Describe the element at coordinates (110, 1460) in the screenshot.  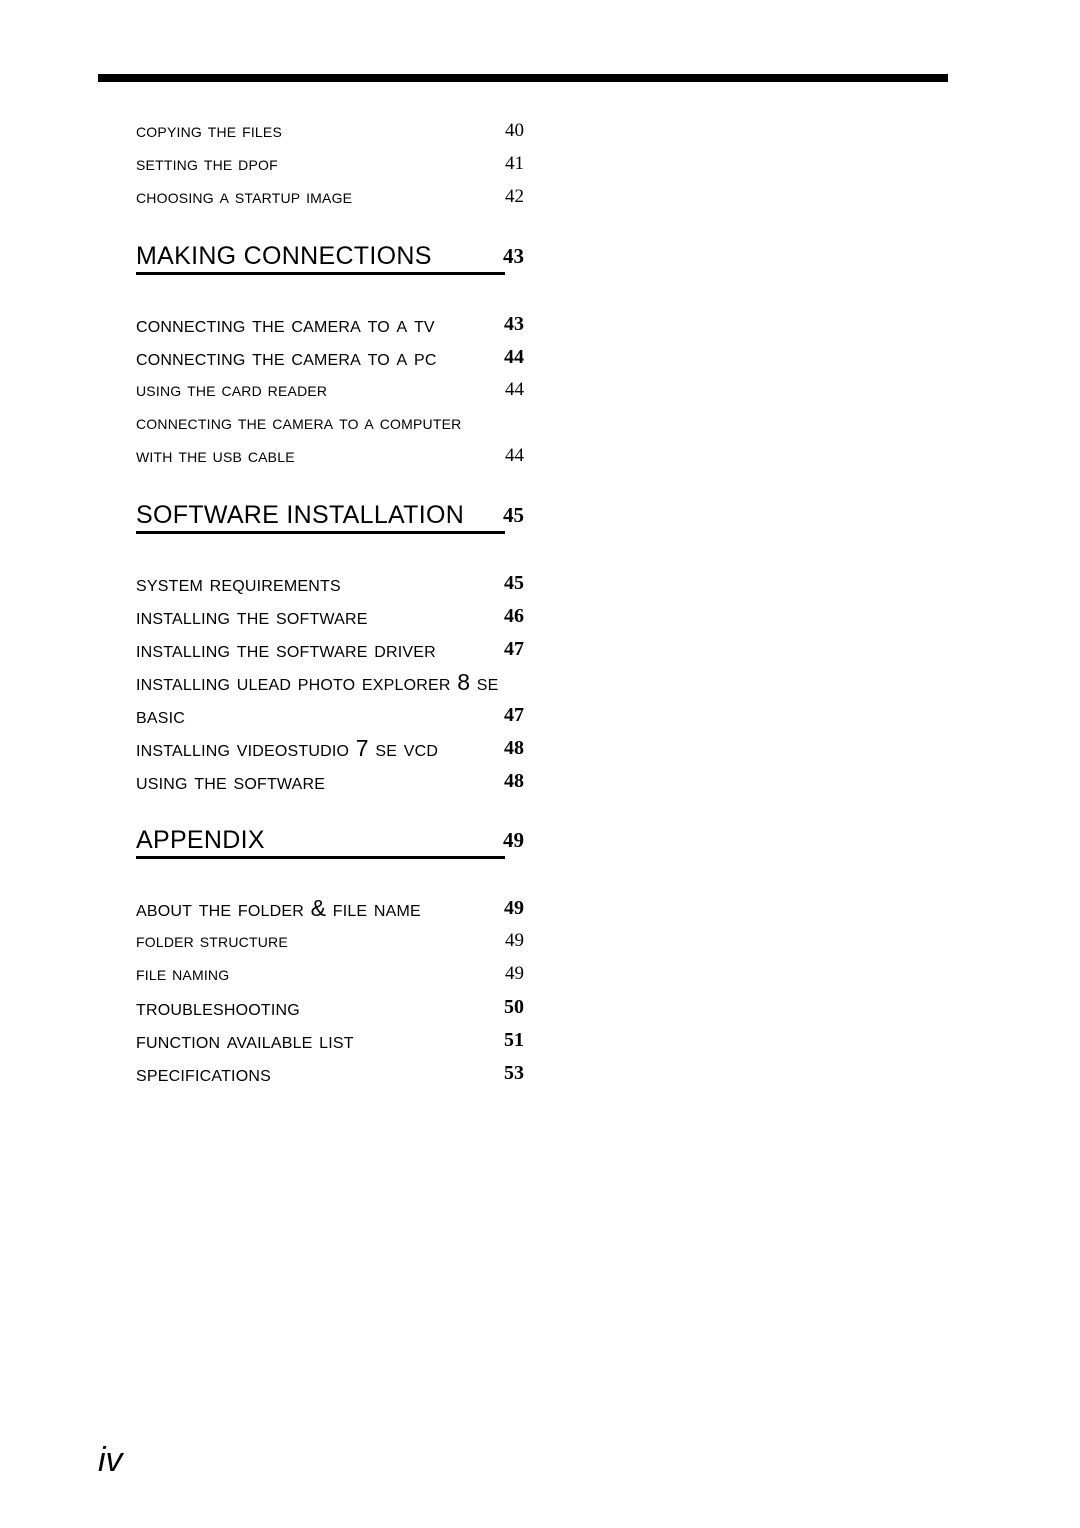
I see `page-folio: iv` at that location.